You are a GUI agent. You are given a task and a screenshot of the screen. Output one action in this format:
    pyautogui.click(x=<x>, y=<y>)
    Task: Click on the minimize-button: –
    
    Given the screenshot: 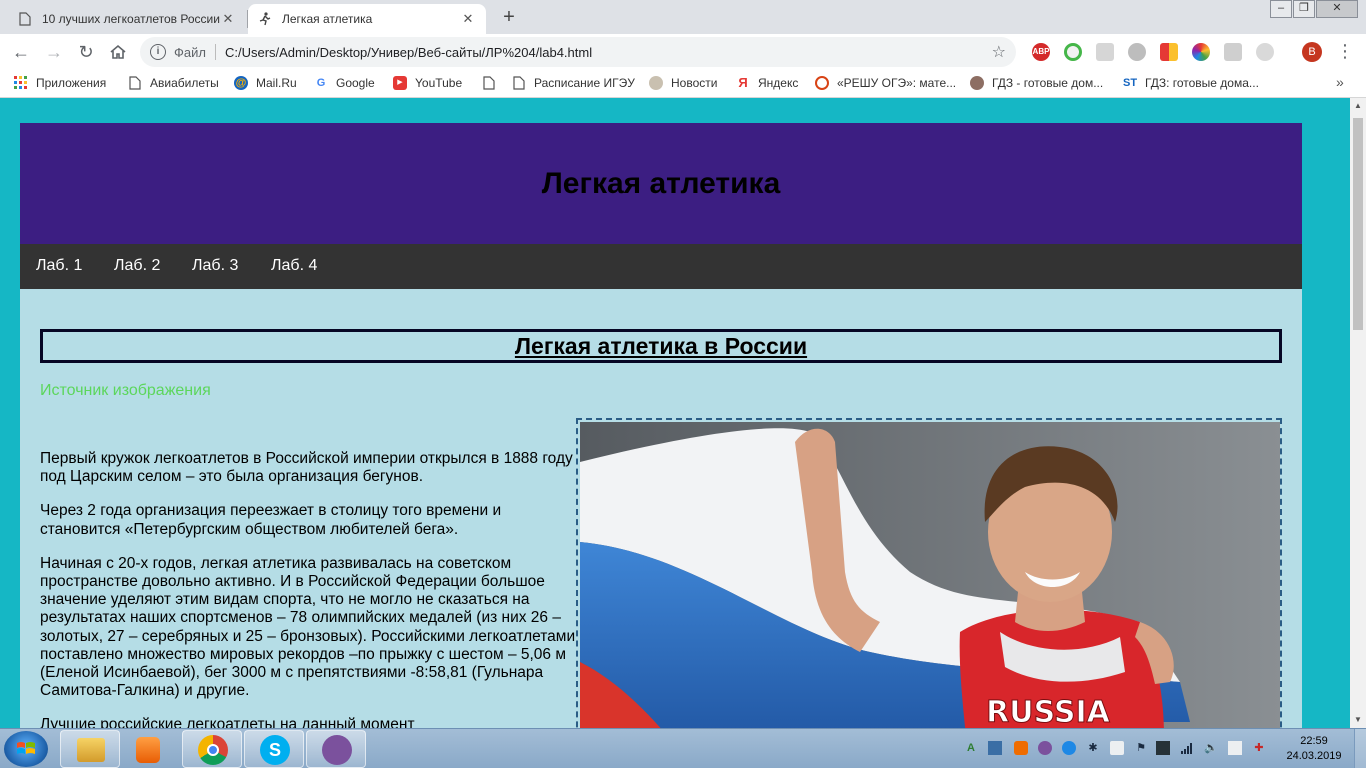 What is the action you would take?
    pyautogui.click(x=1281, y=9)
    